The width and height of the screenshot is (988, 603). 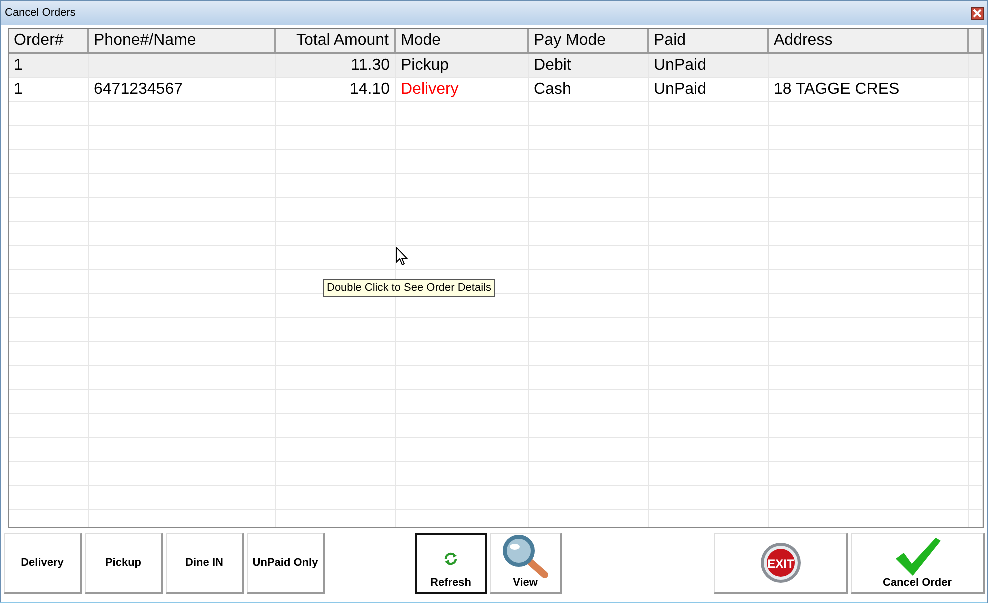 I want to click on filter-button: Delivery, so click(x=43, y=563).